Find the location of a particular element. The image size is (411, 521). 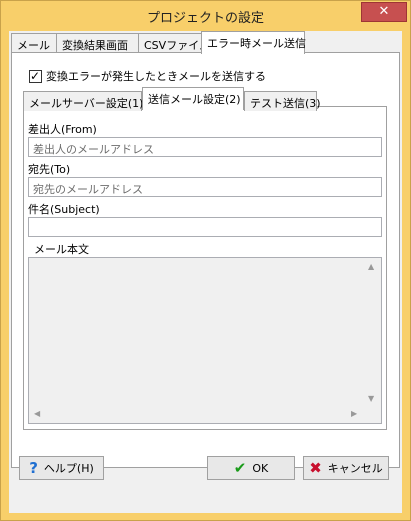

title-bar: プロジェクトの設定 ✕ is located at coordinates (205, 16).